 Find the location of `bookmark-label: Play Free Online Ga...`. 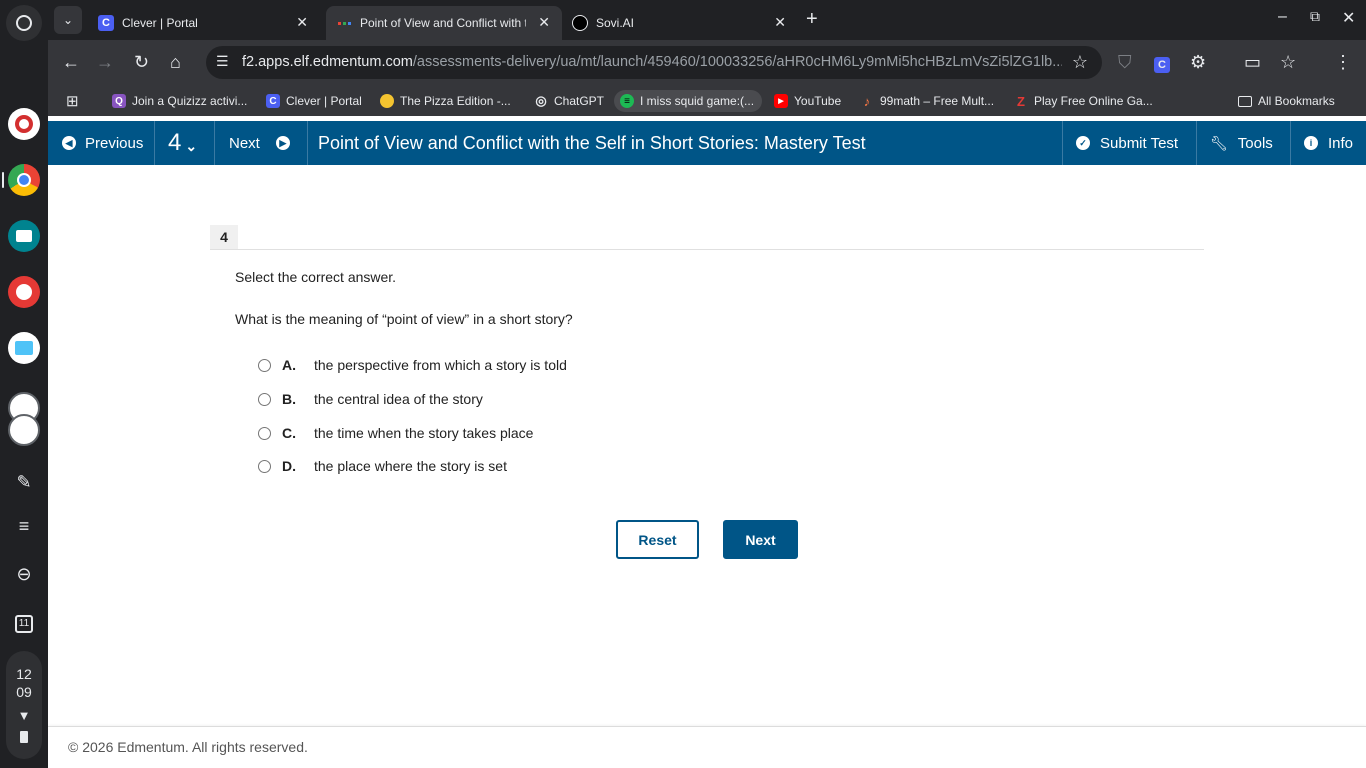

bookmark-label: Play Free Online Ga... is located at coordinates (1093, 101).